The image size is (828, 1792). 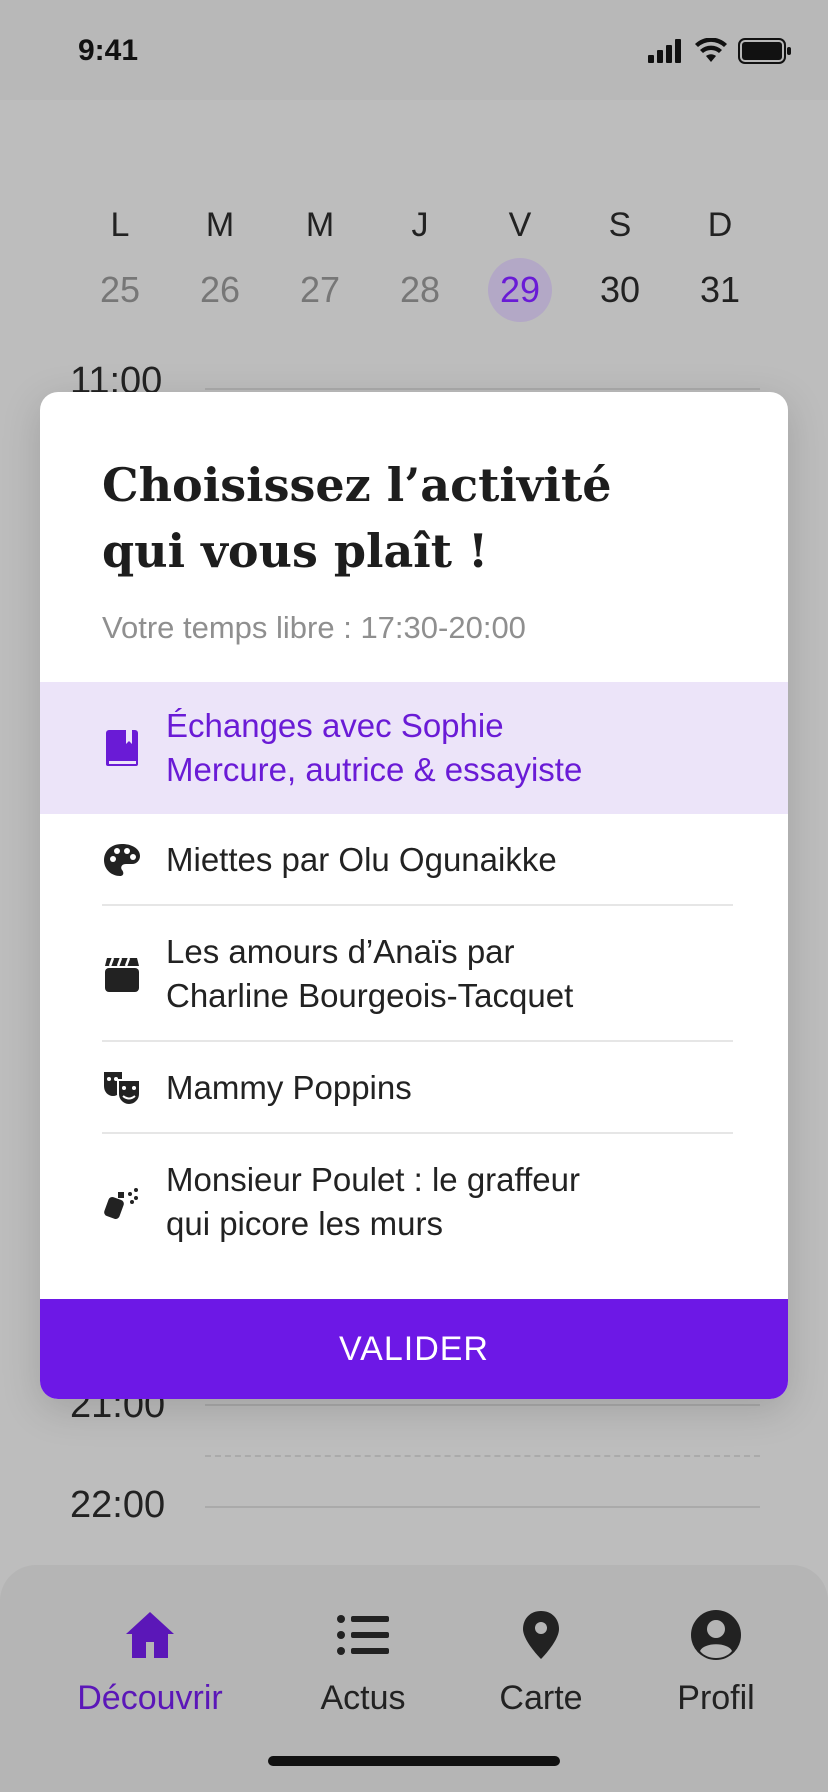 I want to click on day-letter: D, so click(x=720, y=225).